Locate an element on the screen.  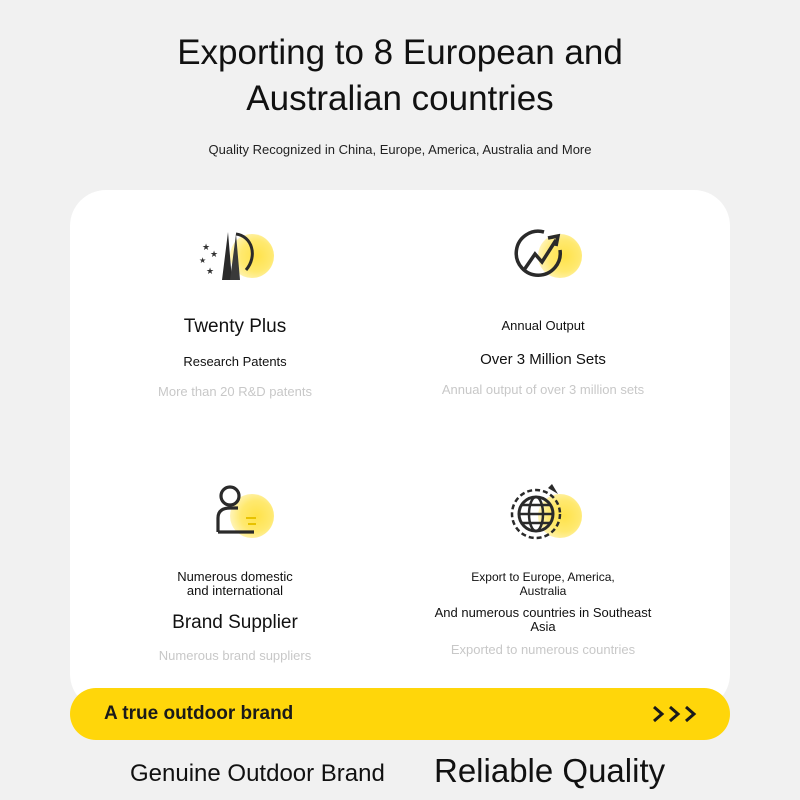
feature-patents-subtitle: Research Patents is located at coordinates (235, 361).